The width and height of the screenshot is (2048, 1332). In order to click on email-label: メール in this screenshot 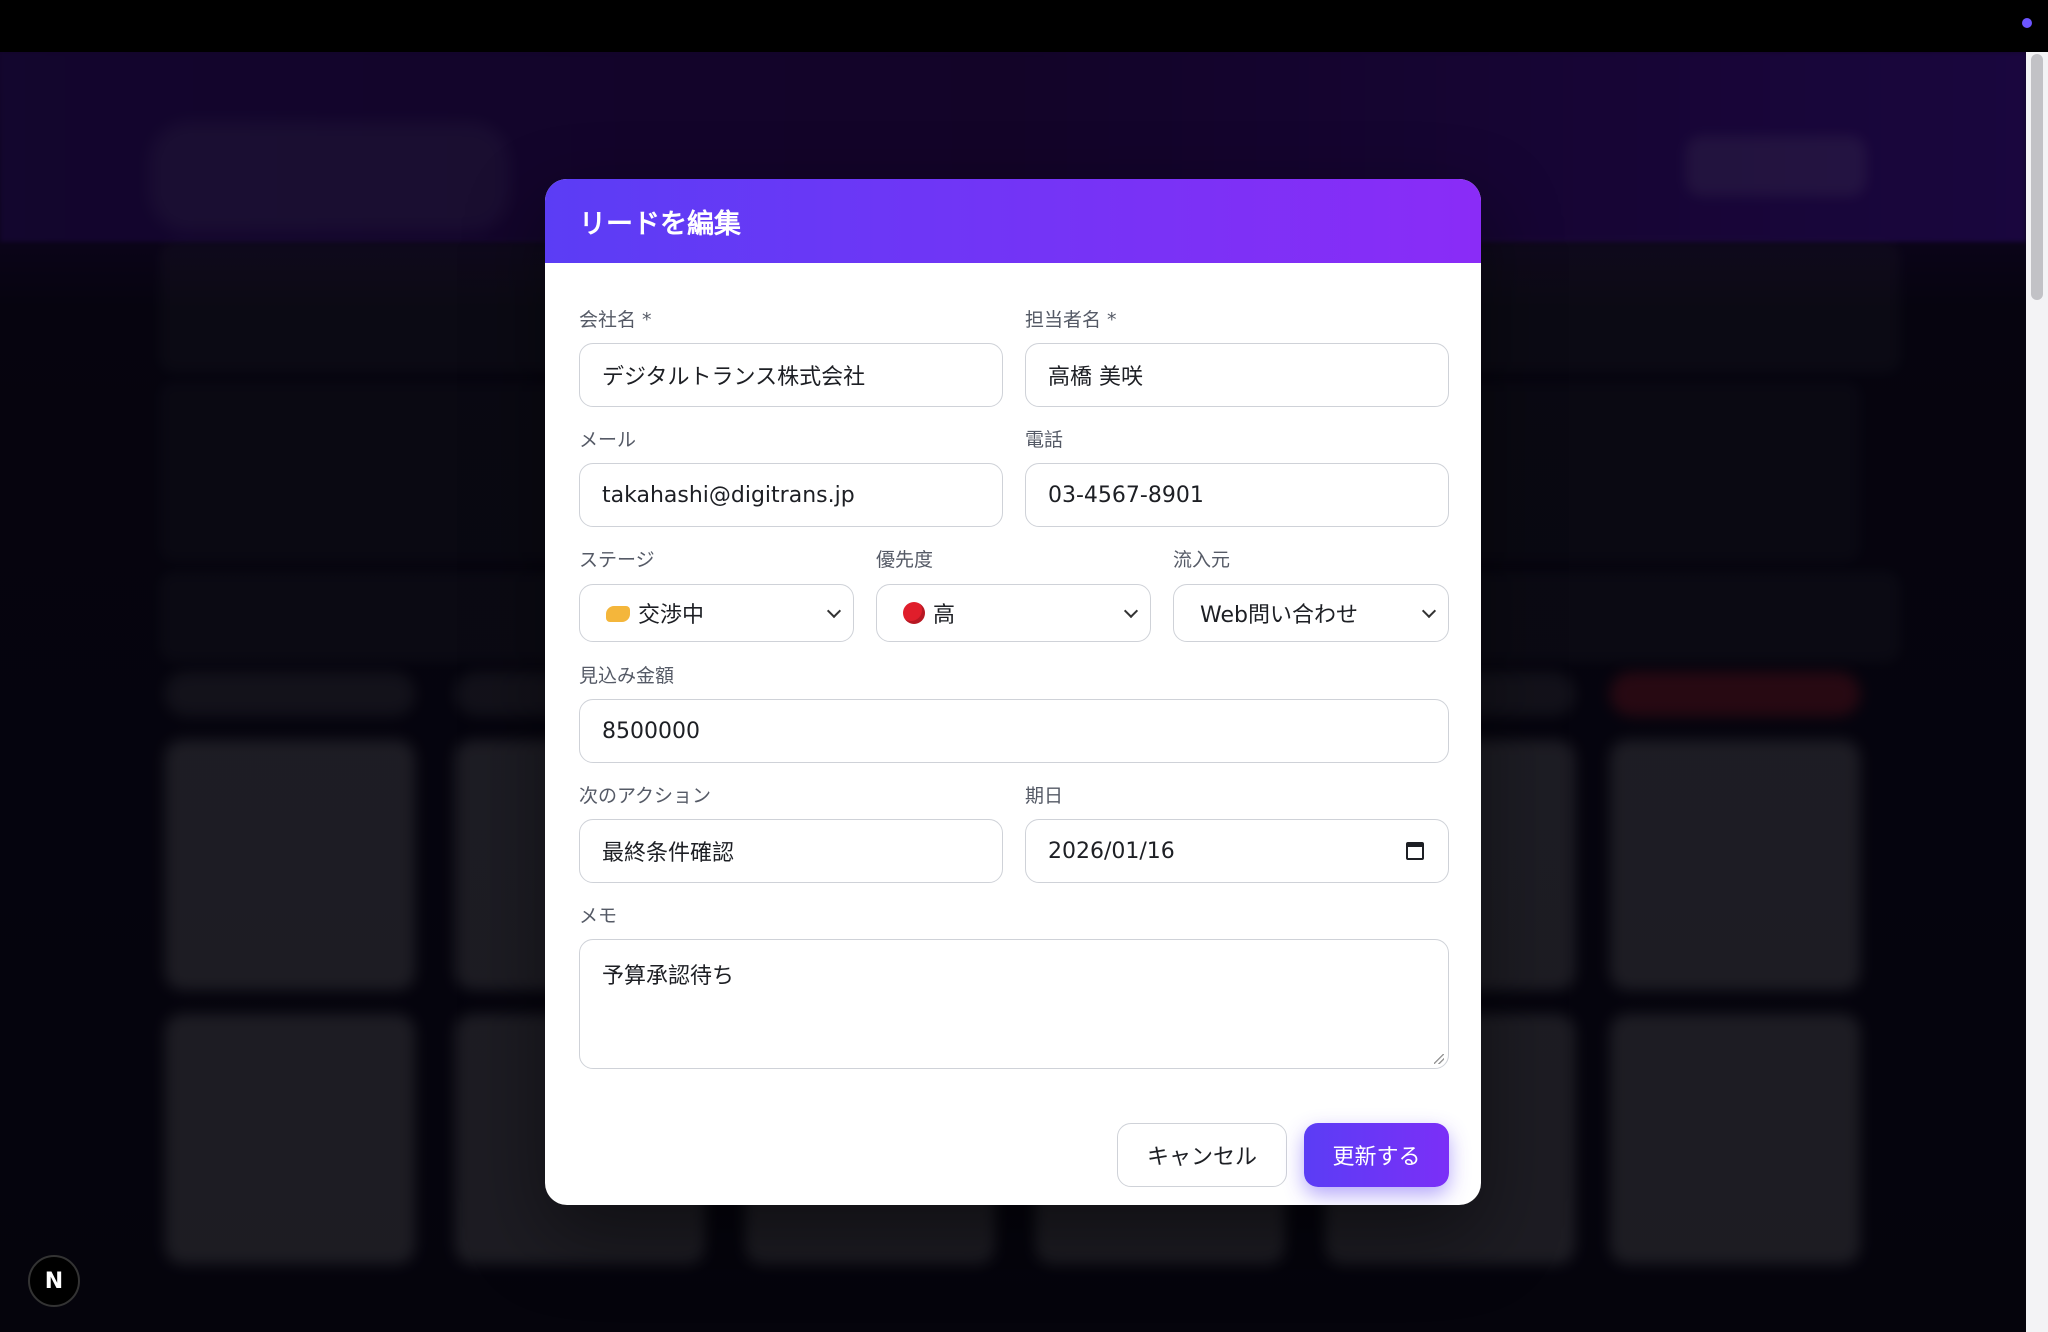, I will do `click(608, 440)`.